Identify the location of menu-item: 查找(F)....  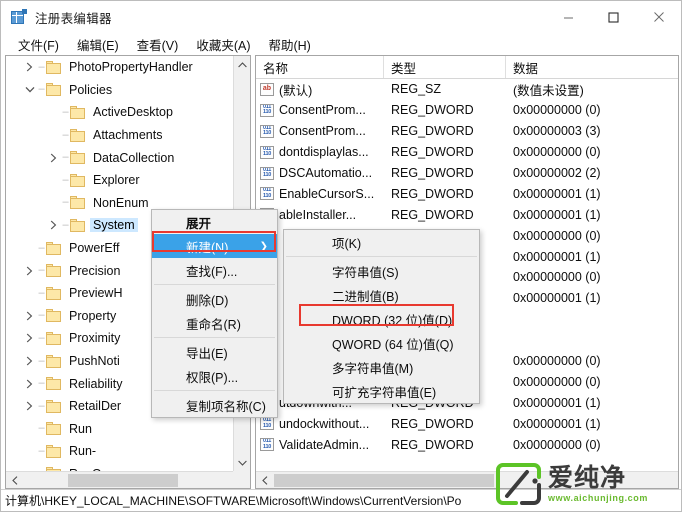
(214, 270).